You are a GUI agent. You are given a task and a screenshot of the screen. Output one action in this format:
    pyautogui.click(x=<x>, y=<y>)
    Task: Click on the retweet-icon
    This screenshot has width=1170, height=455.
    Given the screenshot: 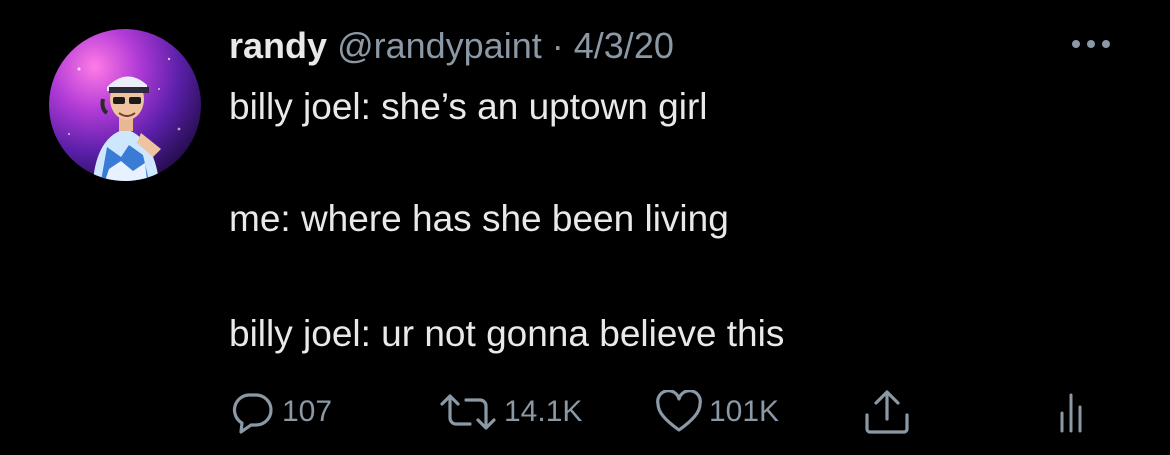 What is the action you would take?
    pyautogui.click(x=468, y=412)
    